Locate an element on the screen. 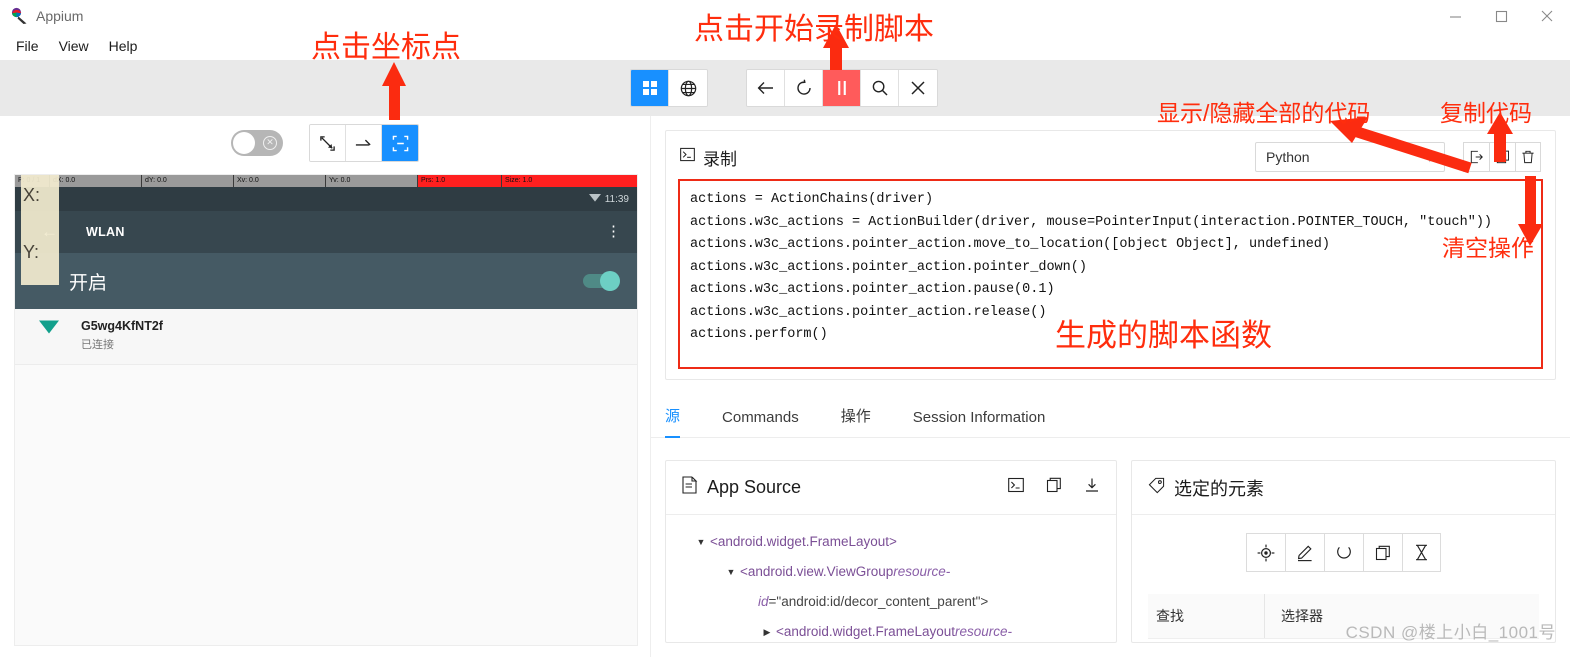  back-button is located at coordinates (766, 88).